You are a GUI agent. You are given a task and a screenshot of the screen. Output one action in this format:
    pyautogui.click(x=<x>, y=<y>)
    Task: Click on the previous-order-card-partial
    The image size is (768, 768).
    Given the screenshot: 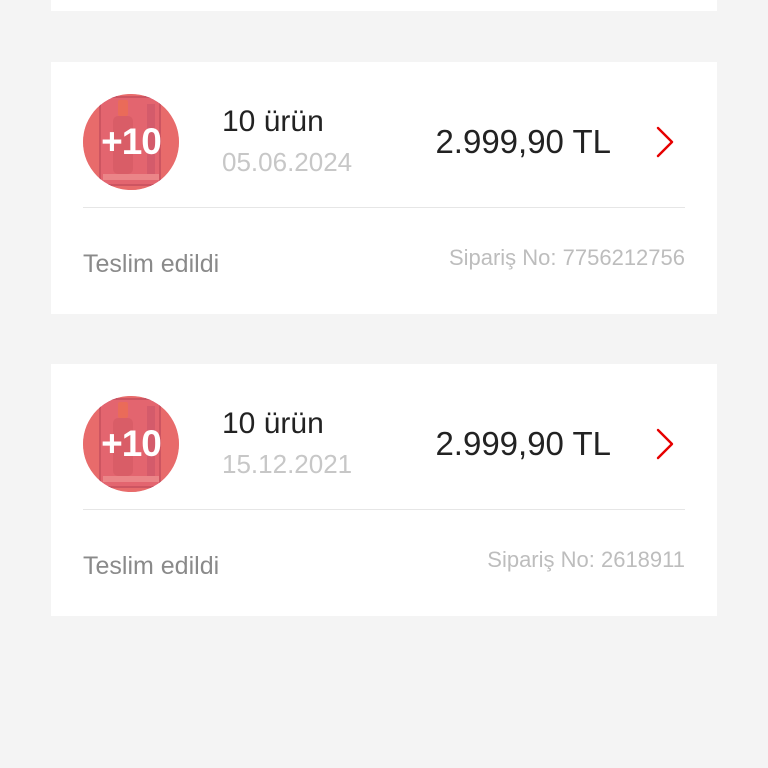 What is the action you would take?
    pyautogui.click(x=384, y=5)
    